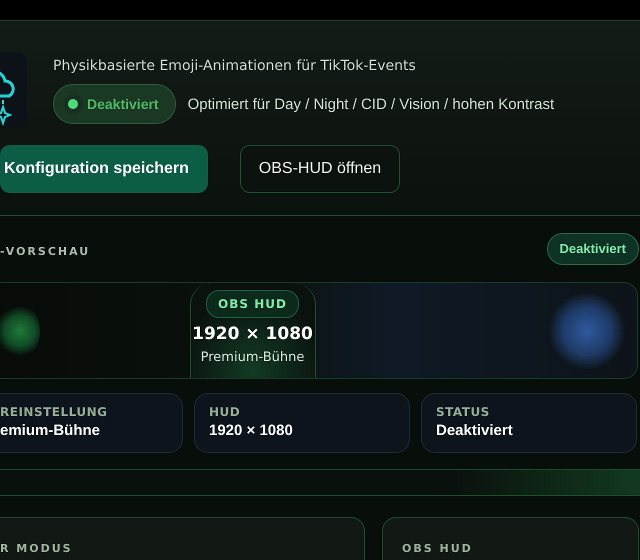  Describe the element at coordinates (36, 548) in the screenshot. I see `panel-title: R MODUS` at that location.